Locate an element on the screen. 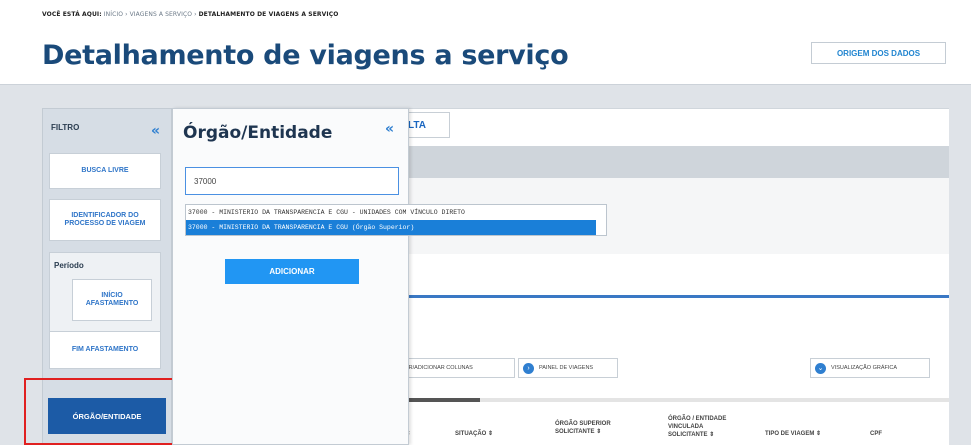  visualizacao-grafica-button: ⌄ VISUALIZAÇÃO GRÁFICA is located at coordinates (870, 368).